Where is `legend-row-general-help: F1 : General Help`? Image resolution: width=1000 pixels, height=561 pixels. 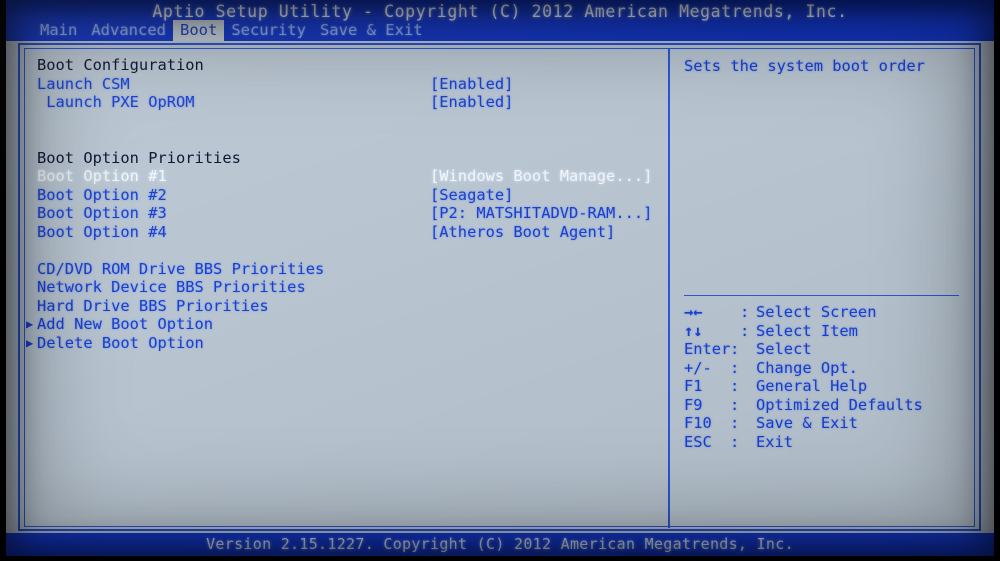 legend-row-general-help: F1 : General Help is located at coordinates (829, 386).